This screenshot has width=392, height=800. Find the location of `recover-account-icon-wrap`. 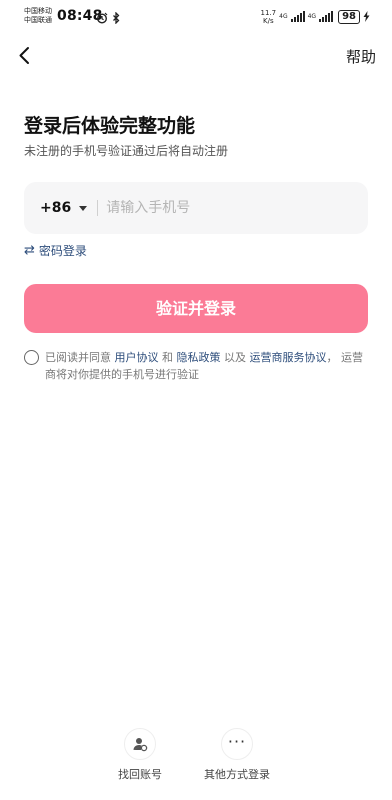

recover-account-icon-wrap is located at coordinates (140, 744).